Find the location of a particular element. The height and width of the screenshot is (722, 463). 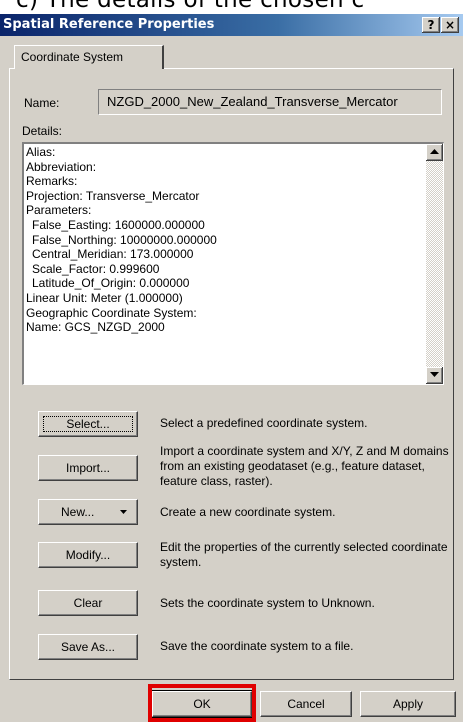

details-line: Abbreviation: is located at coordinates (61, 166).